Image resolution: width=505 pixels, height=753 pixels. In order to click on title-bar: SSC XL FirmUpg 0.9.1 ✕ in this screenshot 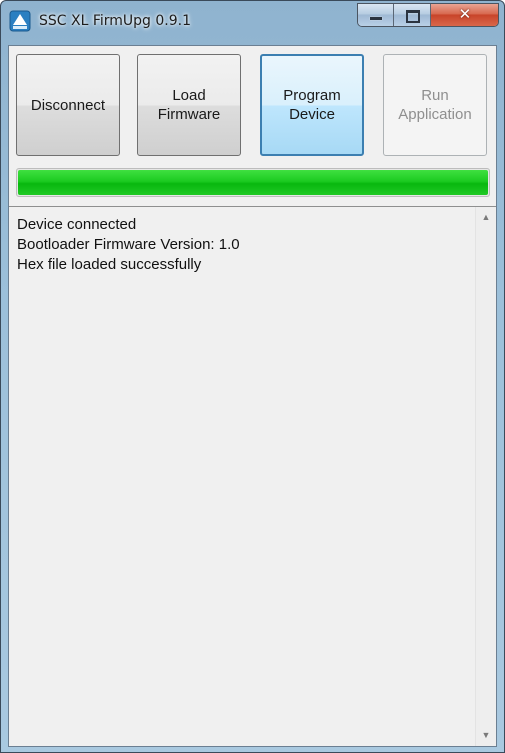, I will do `click(252, 23)`.